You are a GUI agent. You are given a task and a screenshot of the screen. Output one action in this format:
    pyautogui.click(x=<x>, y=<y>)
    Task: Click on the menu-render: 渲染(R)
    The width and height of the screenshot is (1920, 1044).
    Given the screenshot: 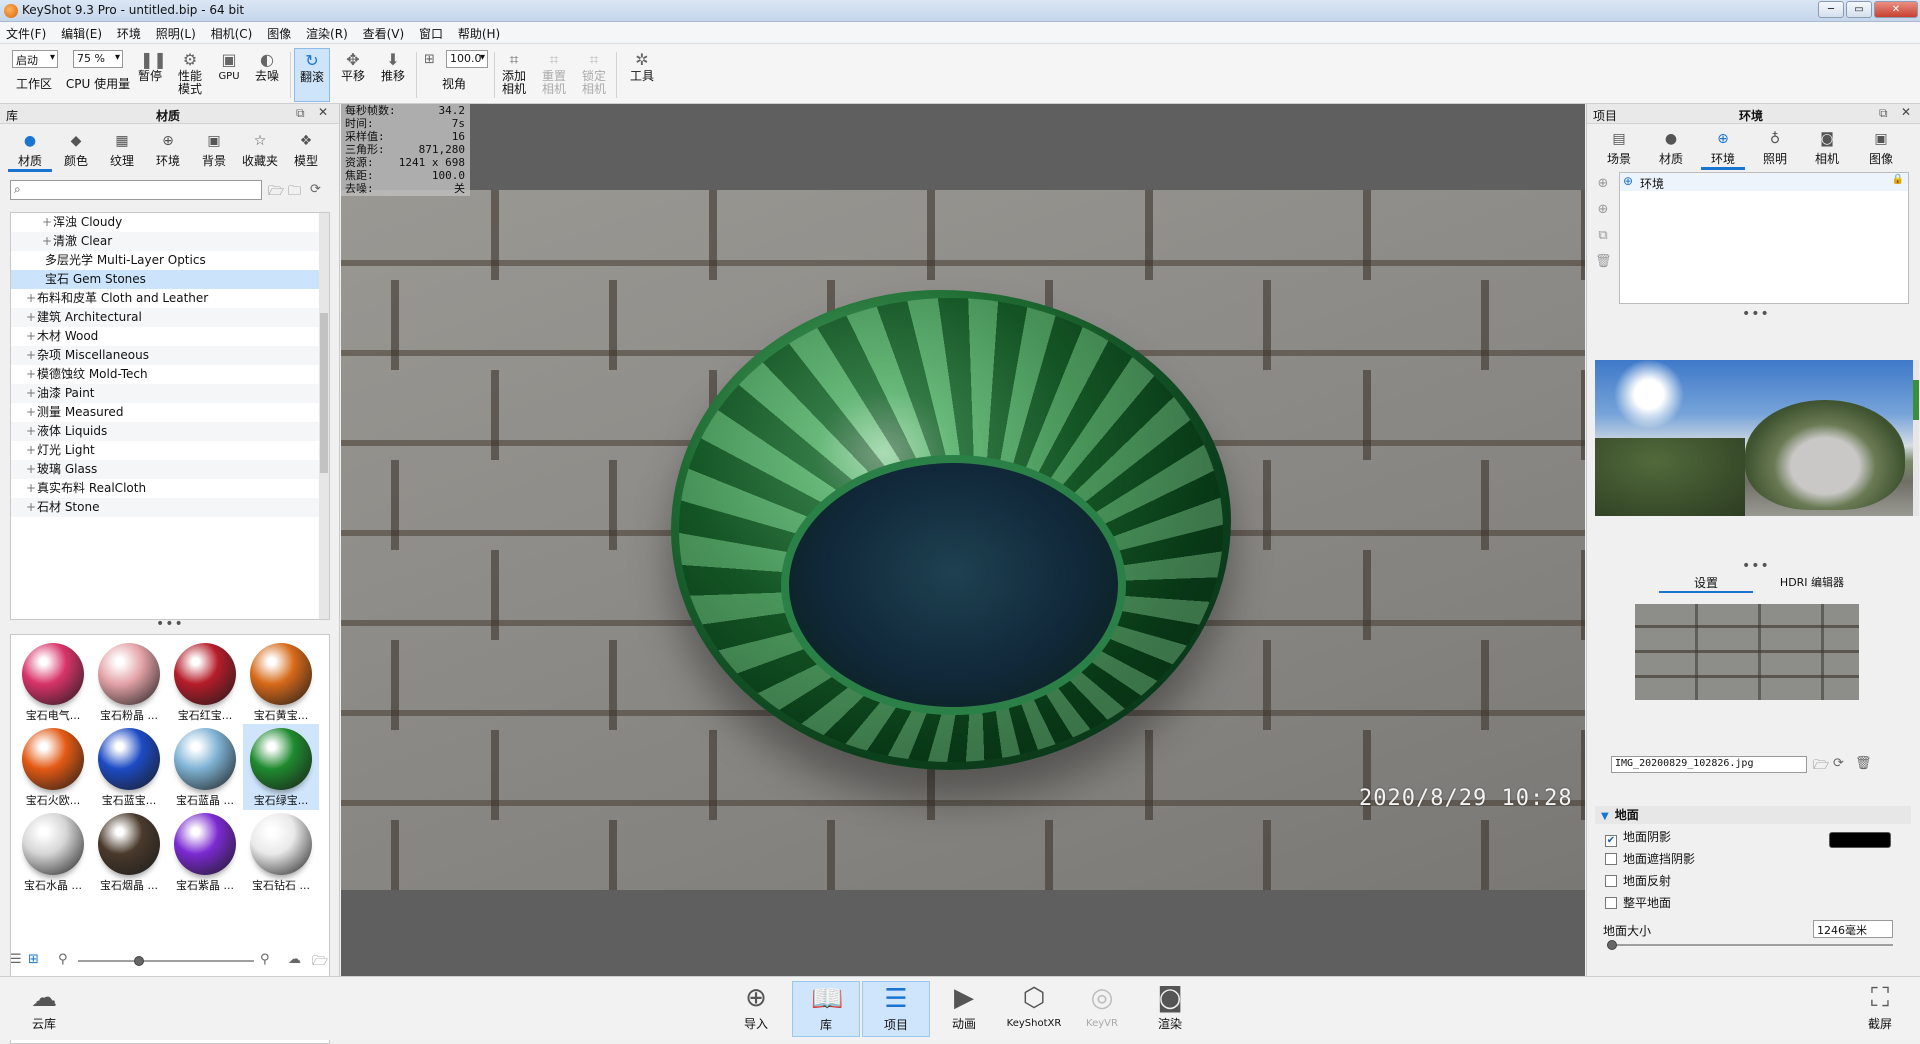 What is the action you would take?
    pyautogui.click(x=326, y=32)
    